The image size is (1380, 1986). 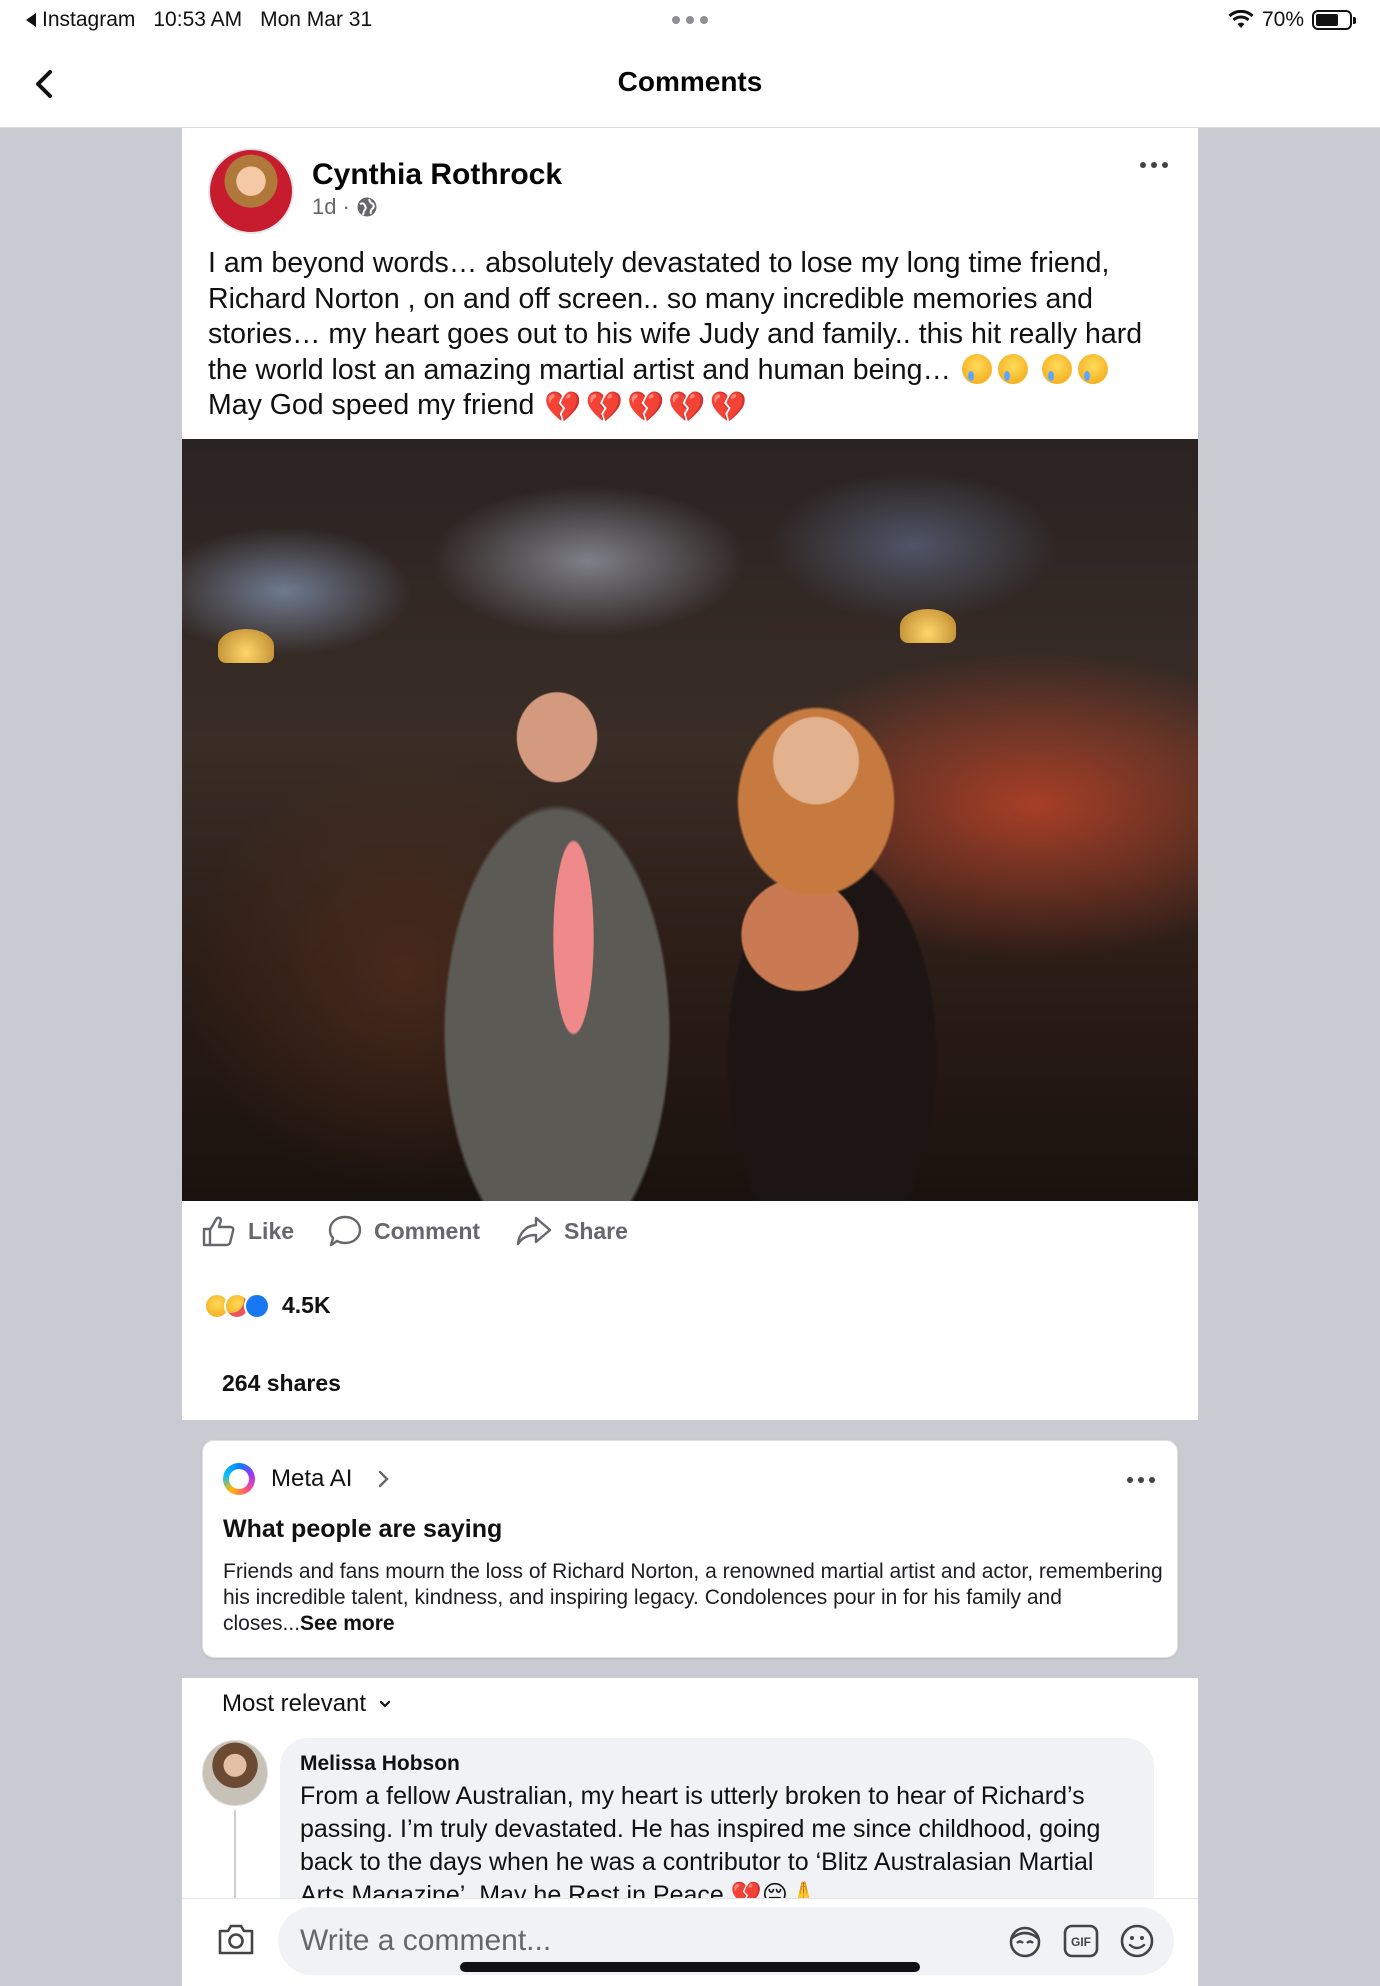 I want to click on like-button: Like, so click(x=248, y=1231).